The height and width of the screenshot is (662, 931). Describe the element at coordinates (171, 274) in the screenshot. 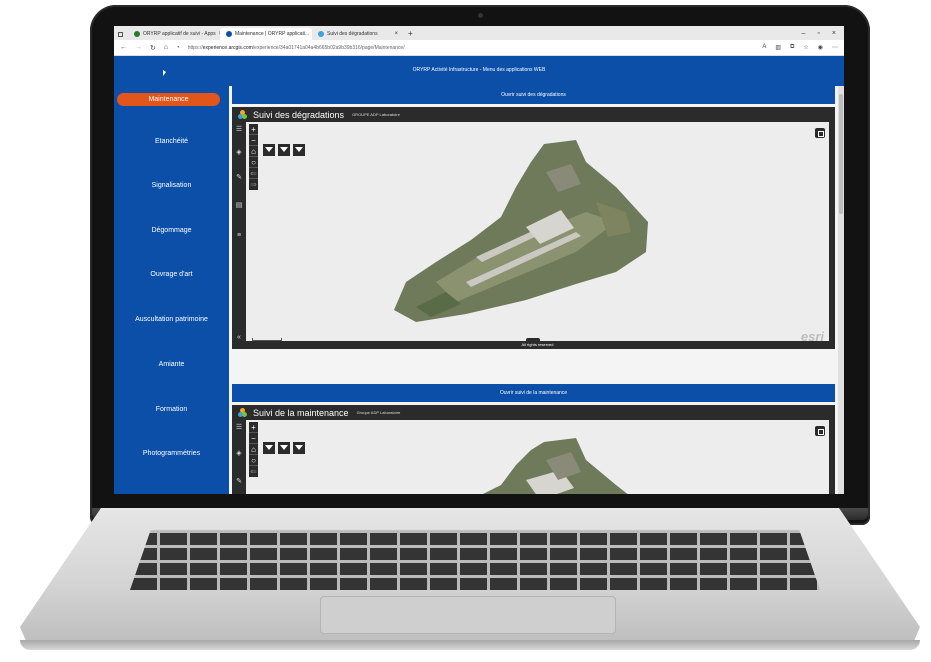

I see `sidebar-item-ouvrage-d-art: Ouvrage d'art` at that location.